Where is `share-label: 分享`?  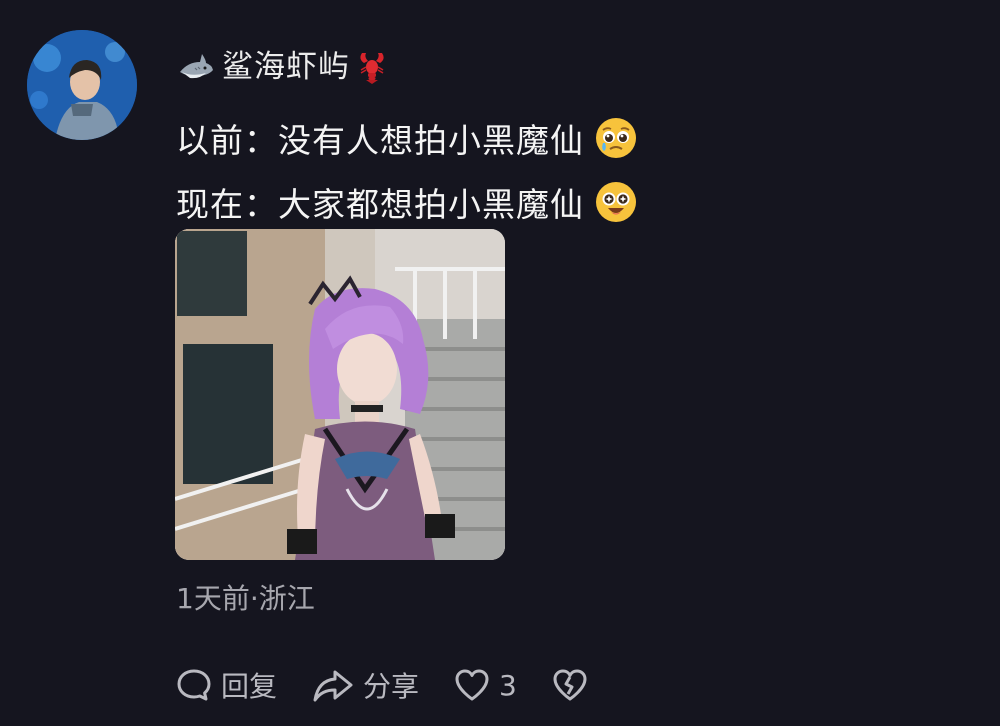
share-label: 分享 is located at coordinates (391, 686).